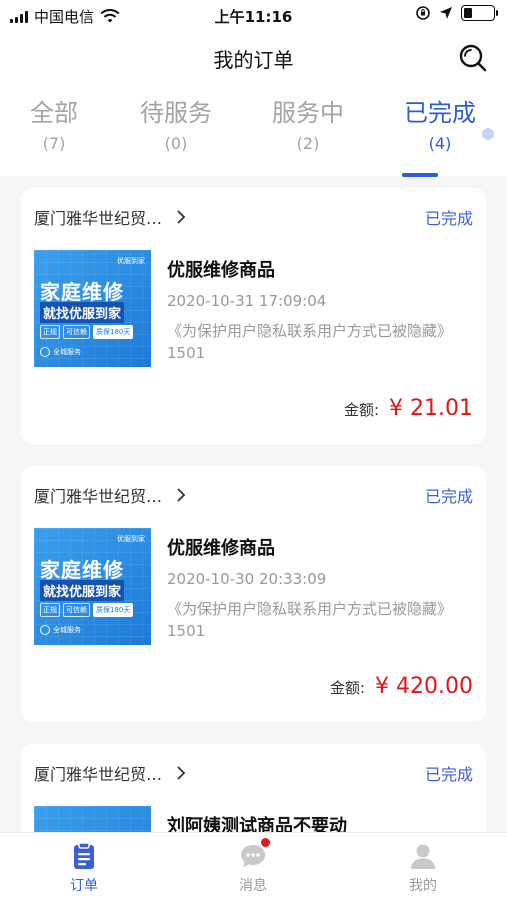 Image resolution: width=507 pixels, height=900 pixels. Describe the element at coordinates (247, 579) in the screenshot. I see `order-date: 2020-10-30 20:33:09` at that location.